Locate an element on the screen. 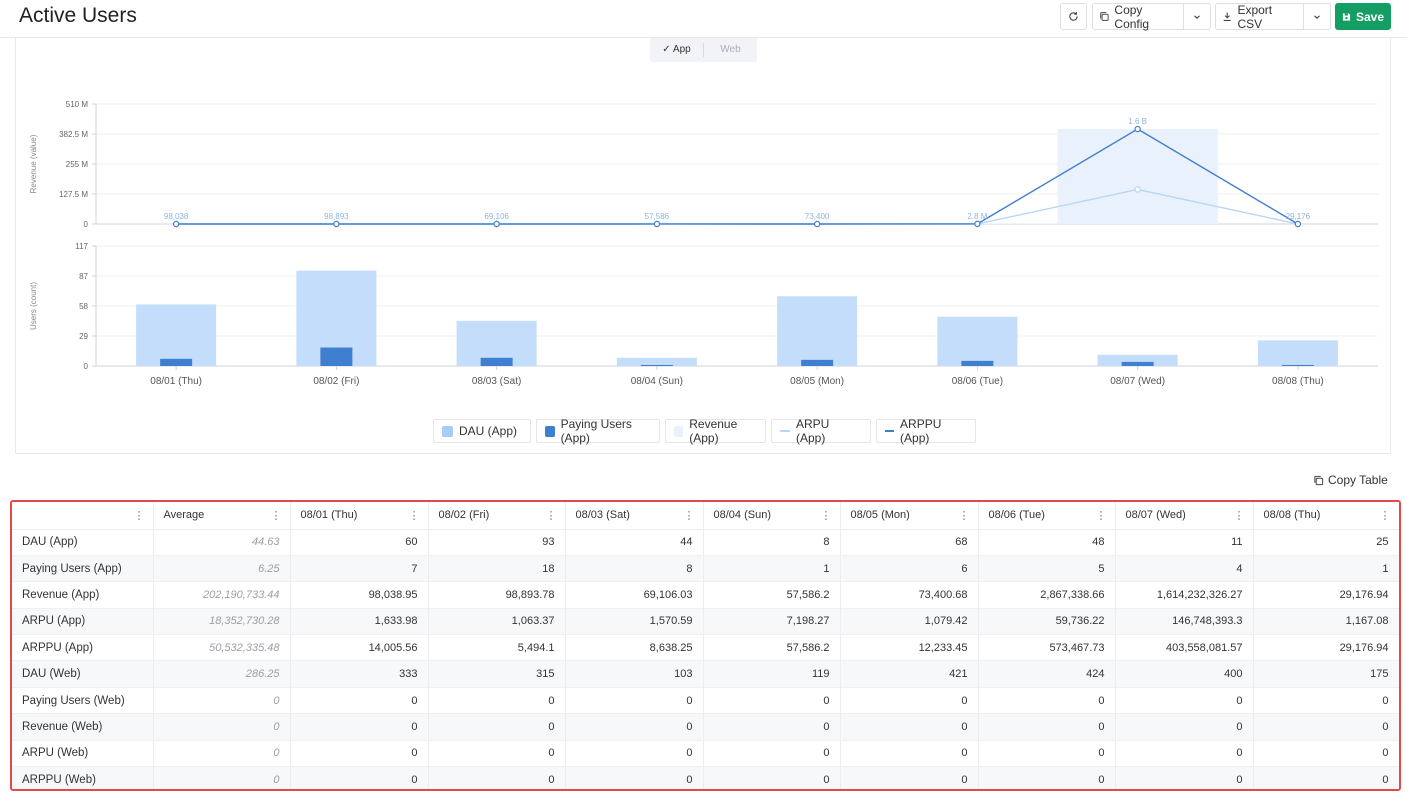 This screenshot has height=804, width=1407. refresh-button is located at coordinates (1073, 16).